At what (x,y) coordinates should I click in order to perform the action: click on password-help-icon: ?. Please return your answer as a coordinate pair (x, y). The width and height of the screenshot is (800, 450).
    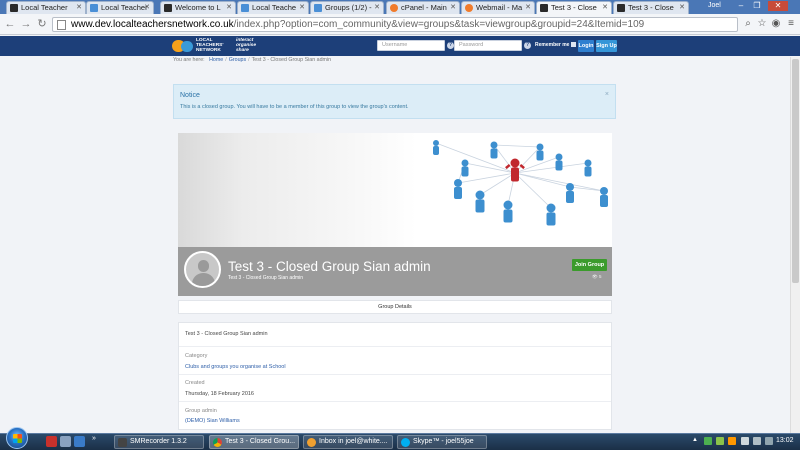
    Looking at the image, I should click on (527, 45).